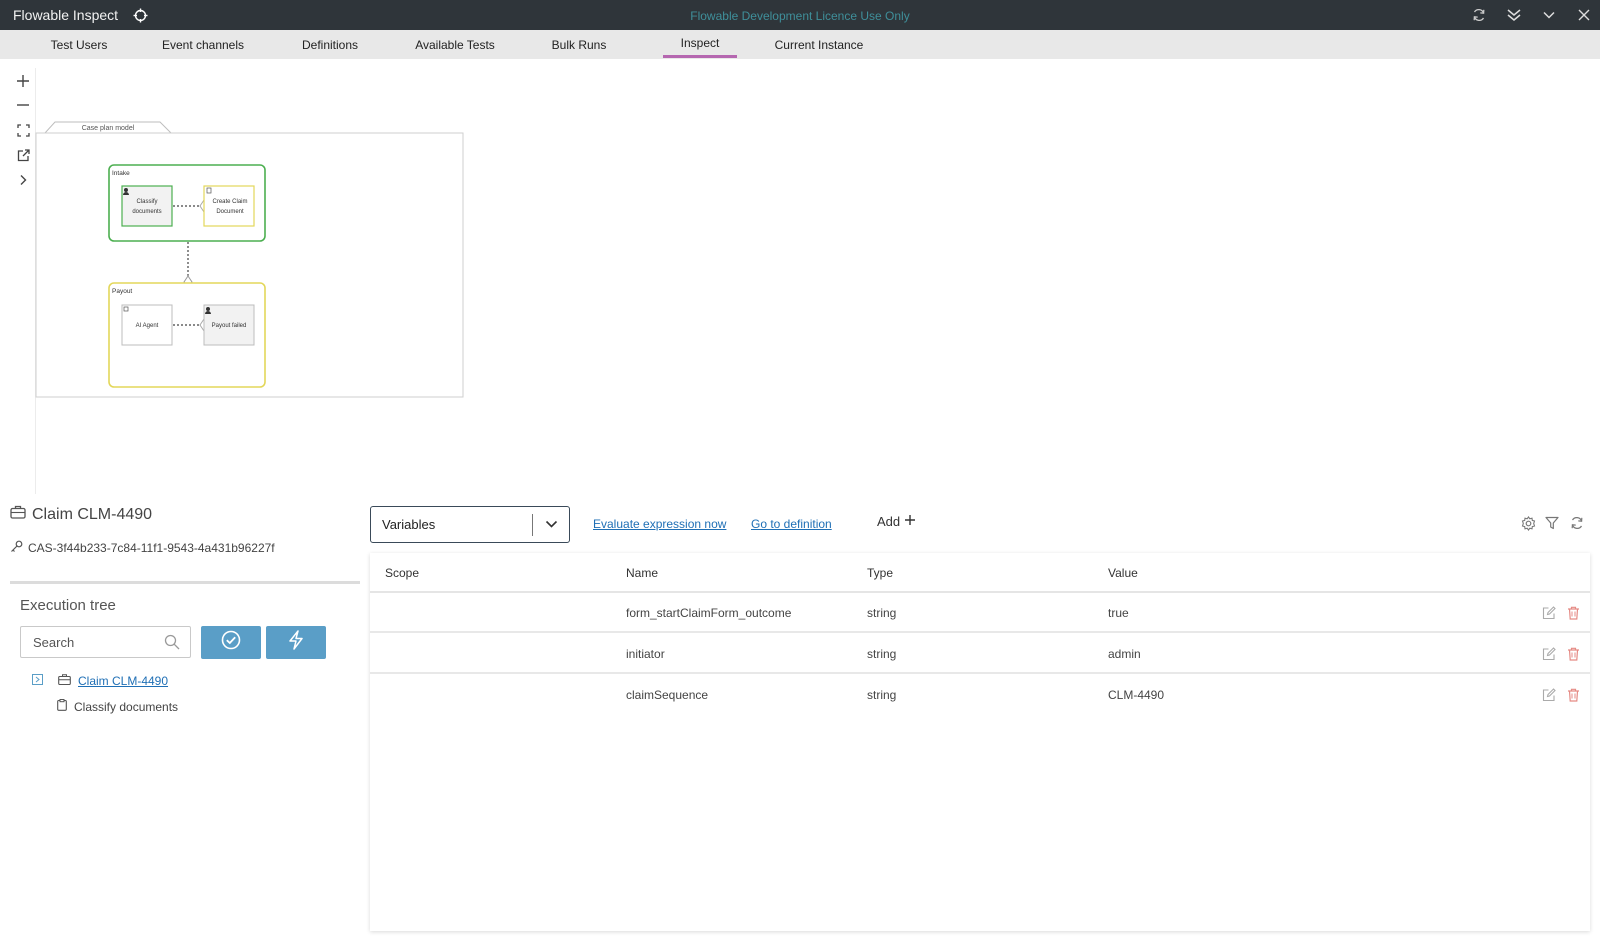  Describe the element at coordinates (709, 613) in the screenshot. I see `cell-name: form_startClaimForm_outcome` at that location.